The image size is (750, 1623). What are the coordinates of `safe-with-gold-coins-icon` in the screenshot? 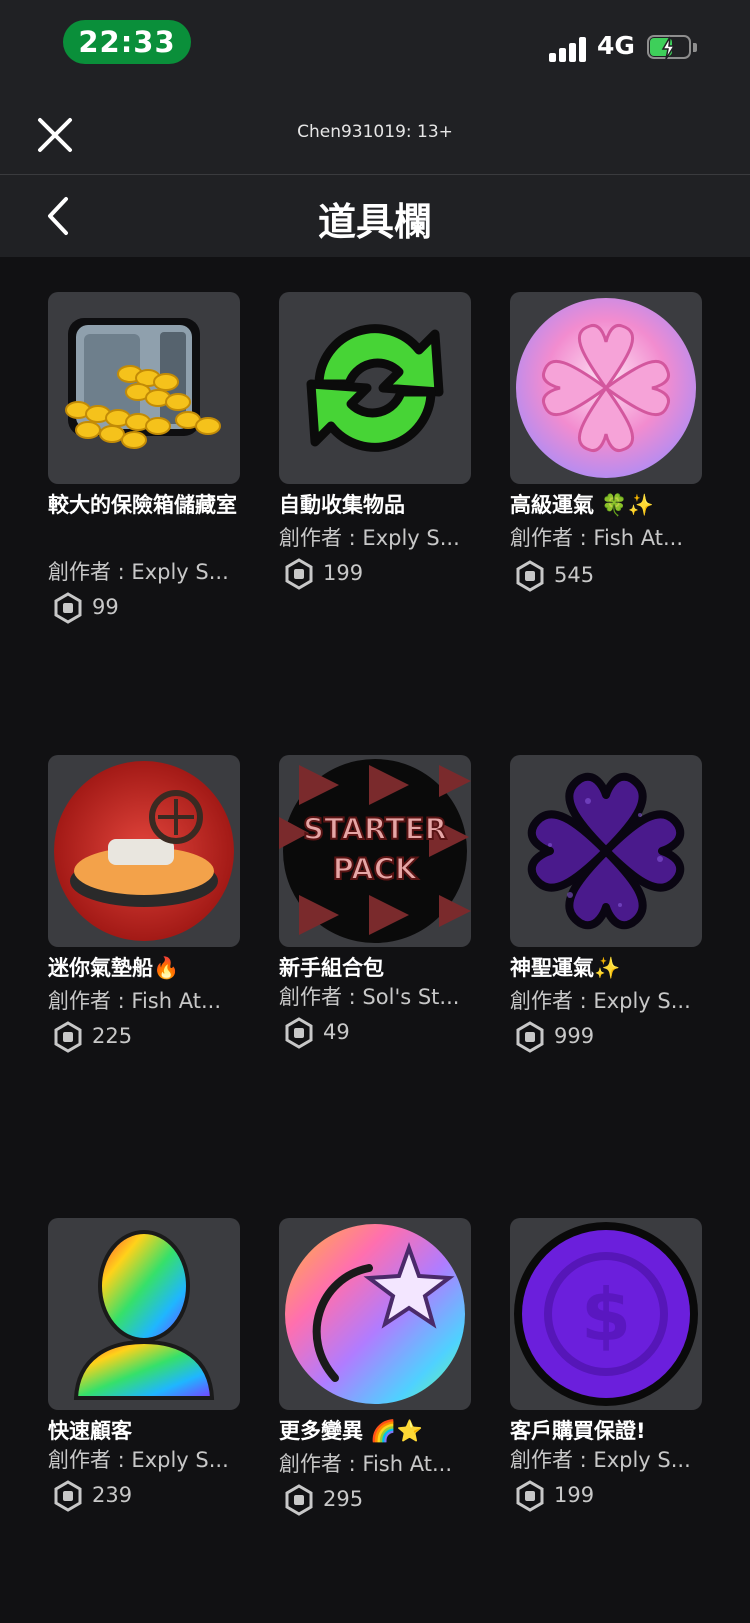 It's located at (144, 388).